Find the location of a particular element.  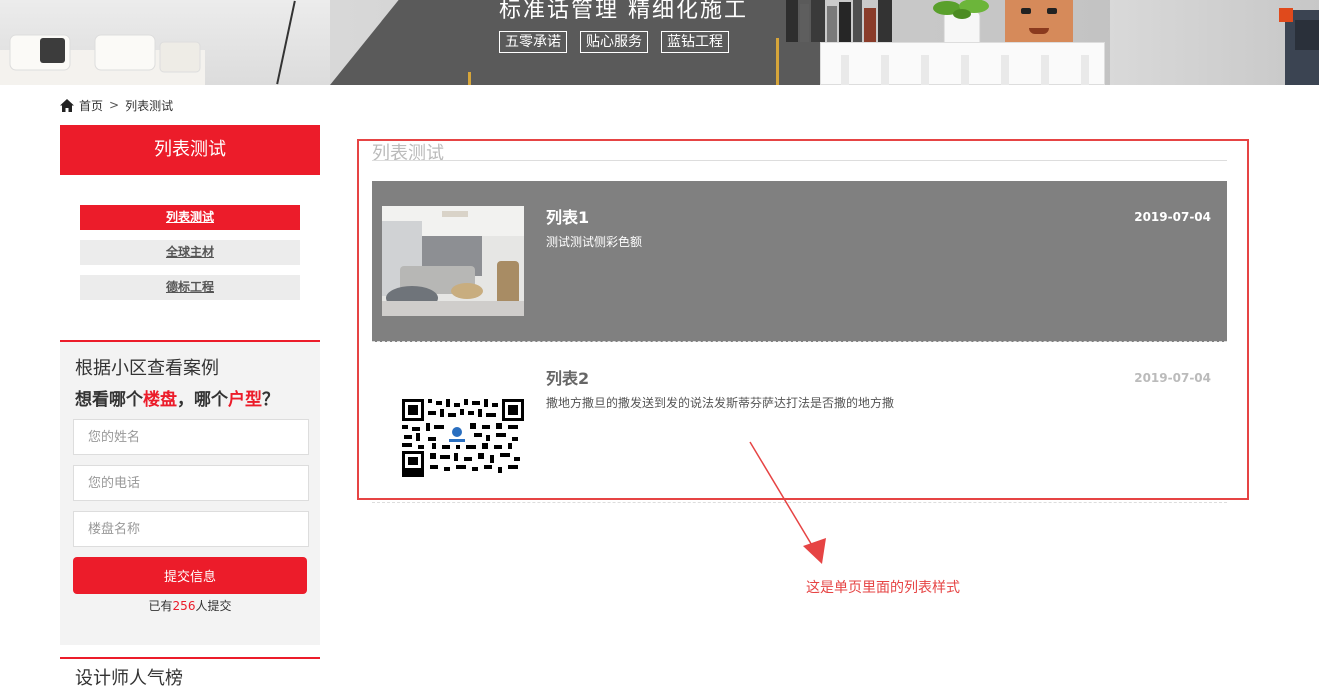

phone-input is located at coordinates (191, 483).